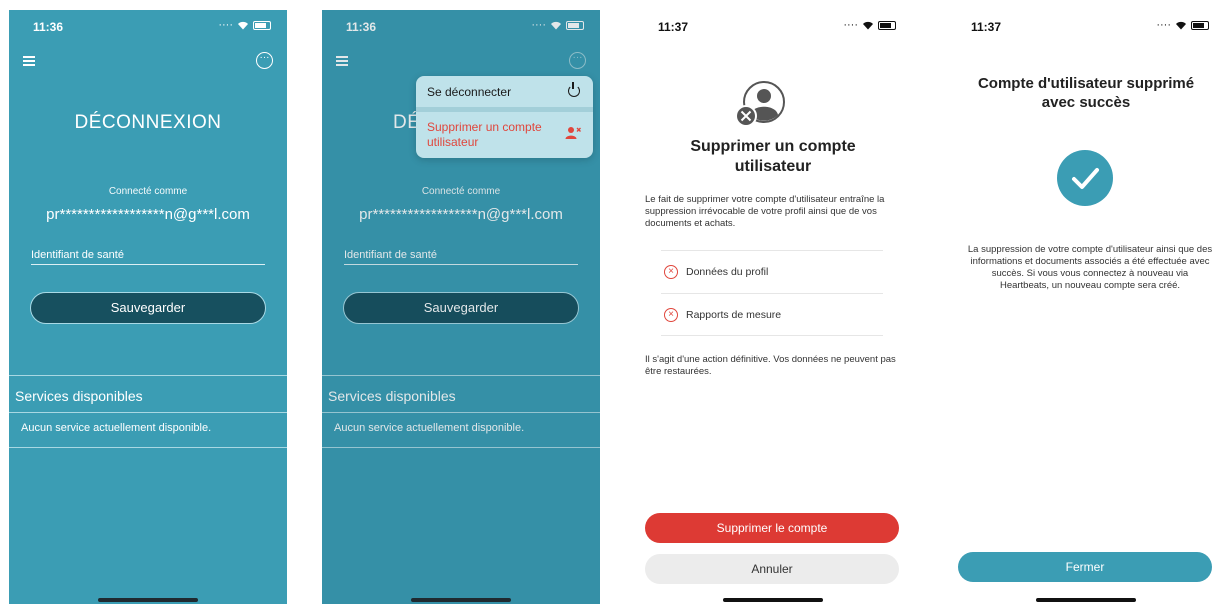  I want to click on page-title: Supprimer un compte utilisateur, so click(773, 156).